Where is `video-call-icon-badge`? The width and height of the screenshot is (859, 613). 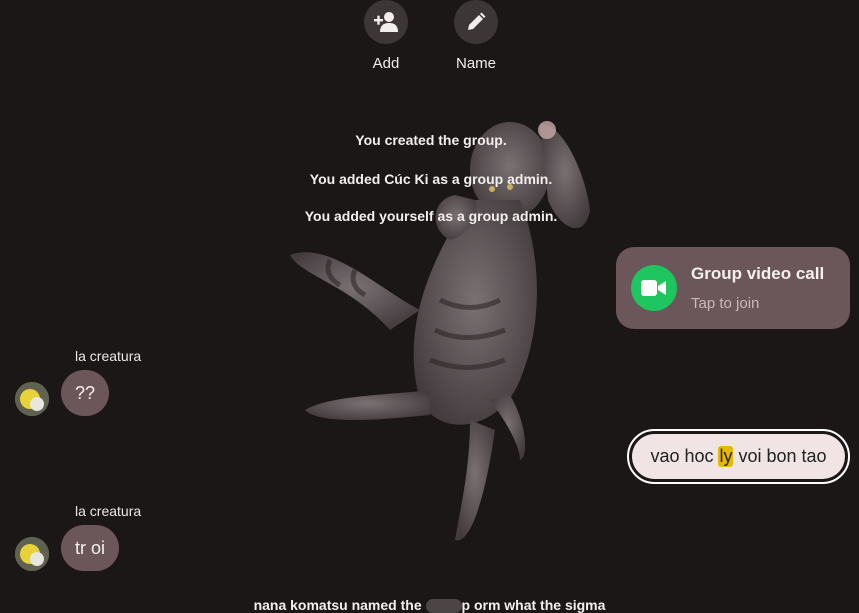
video-call-icon-badge is located at coordinates (654, 288).